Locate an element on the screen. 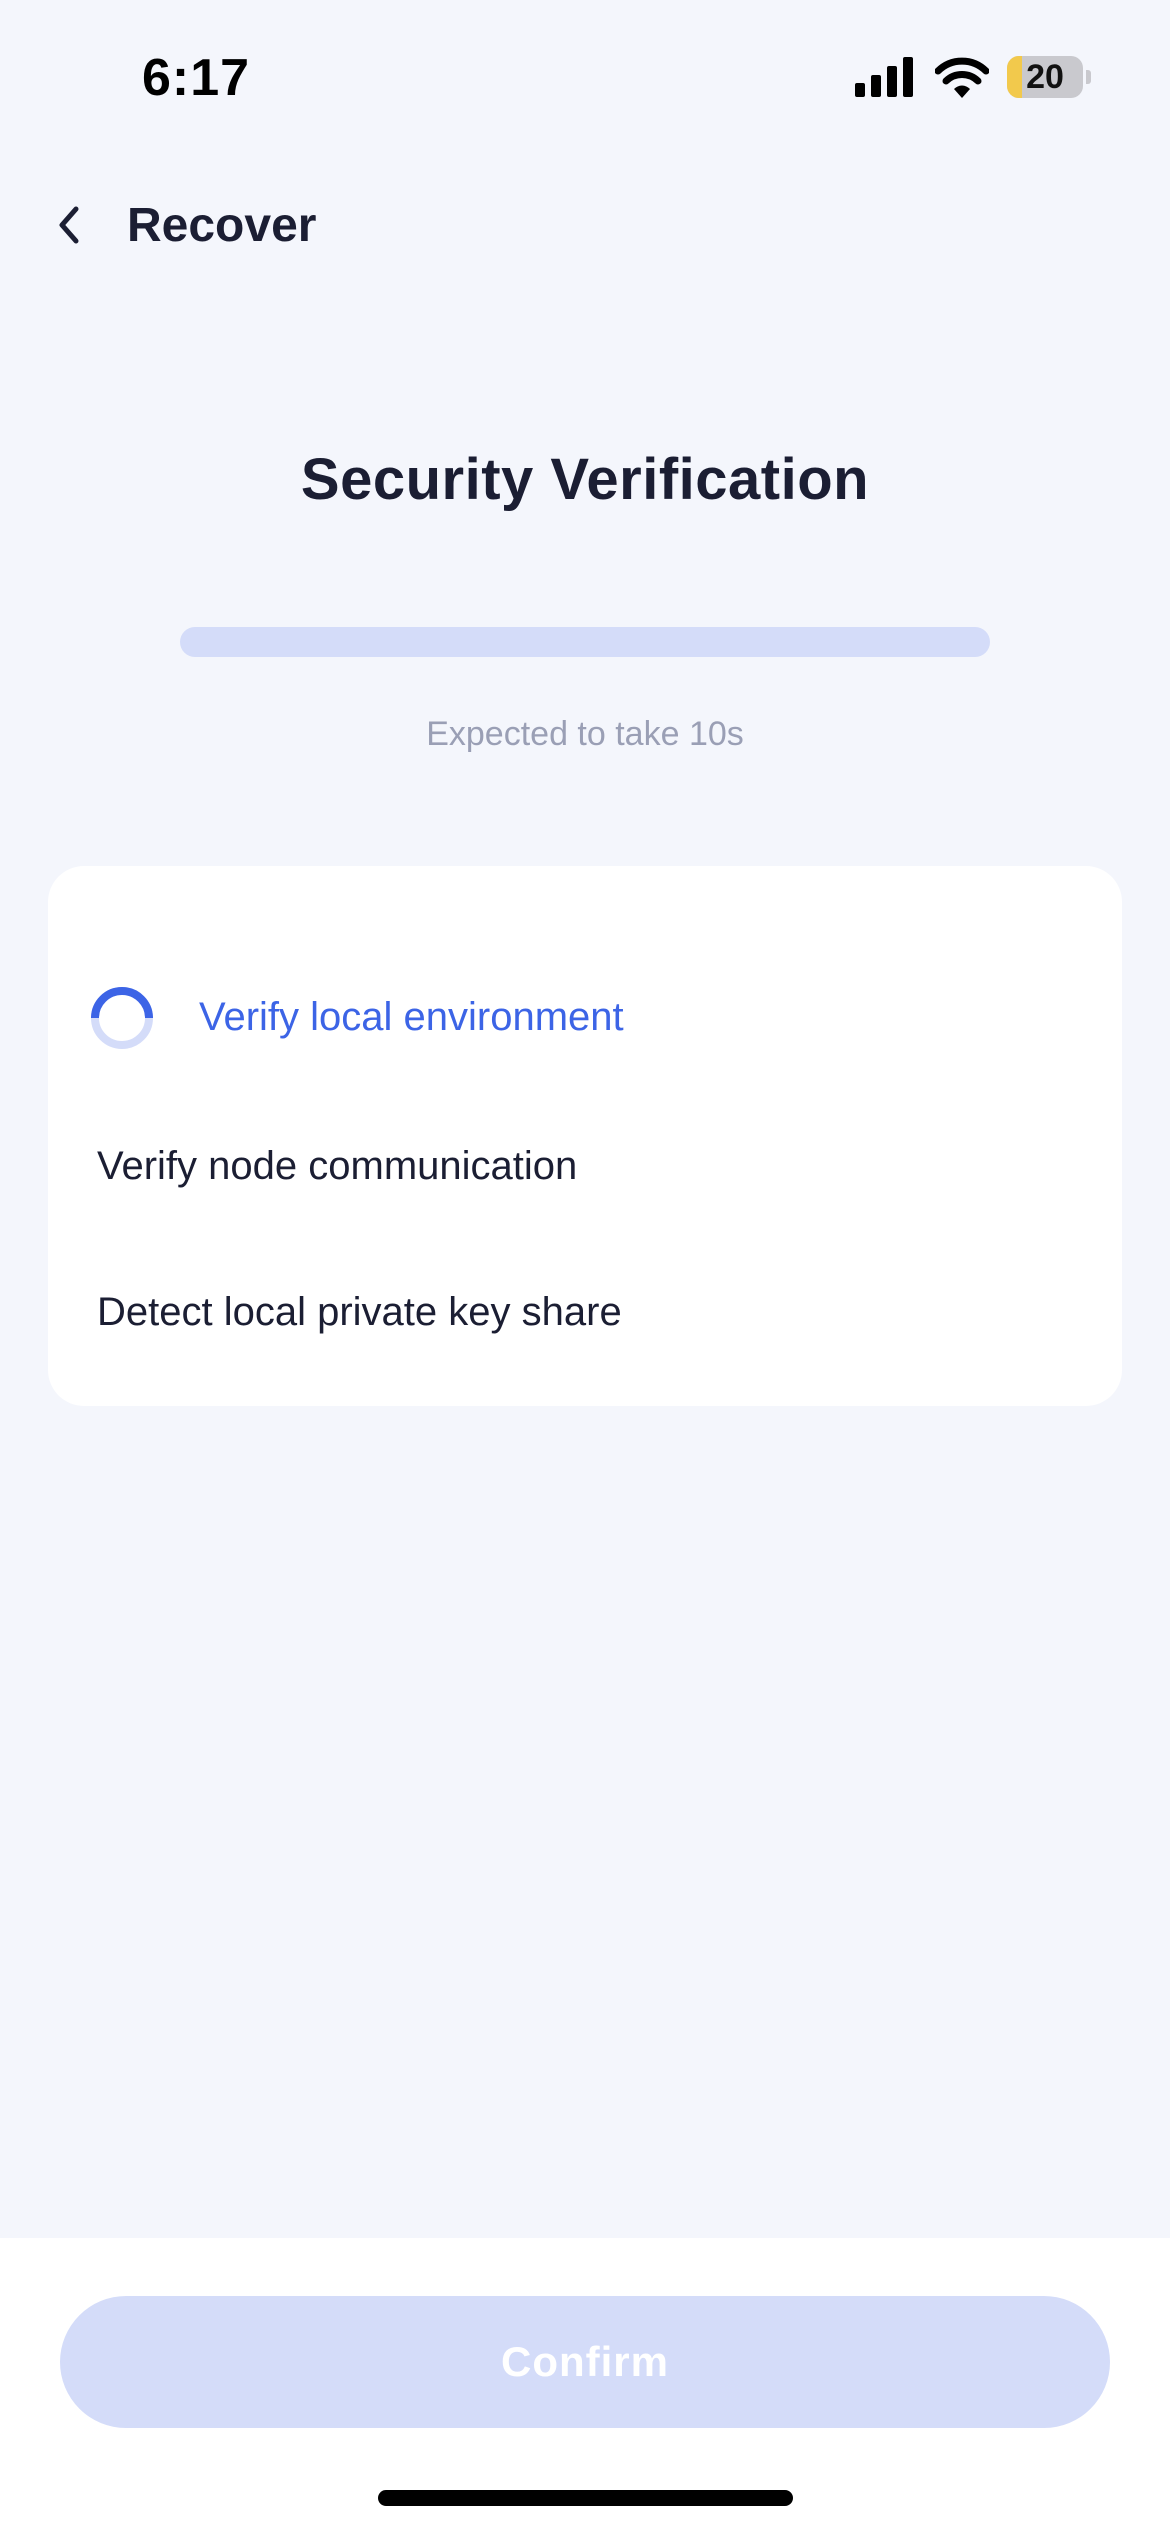 Image resolution: width=1170 pixels, height=2532 pixels. battery-icon: 20 is located at coordinates (1049, 77).